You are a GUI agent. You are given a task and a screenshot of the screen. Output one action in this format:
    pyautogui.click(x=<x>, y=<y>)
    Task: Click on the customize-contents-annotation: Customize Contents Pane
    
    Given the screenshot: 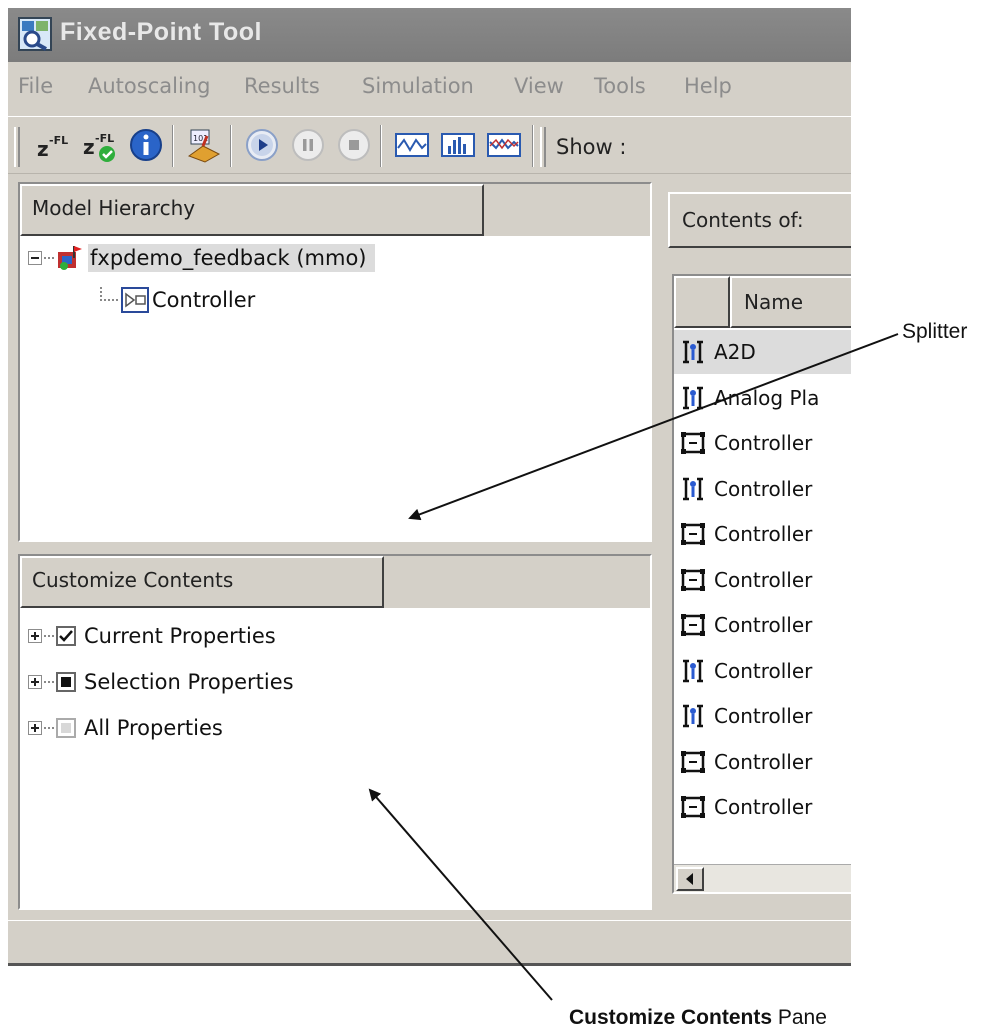 What is the action you would take?
    pyautogui.click(x=698, y=1018)
    